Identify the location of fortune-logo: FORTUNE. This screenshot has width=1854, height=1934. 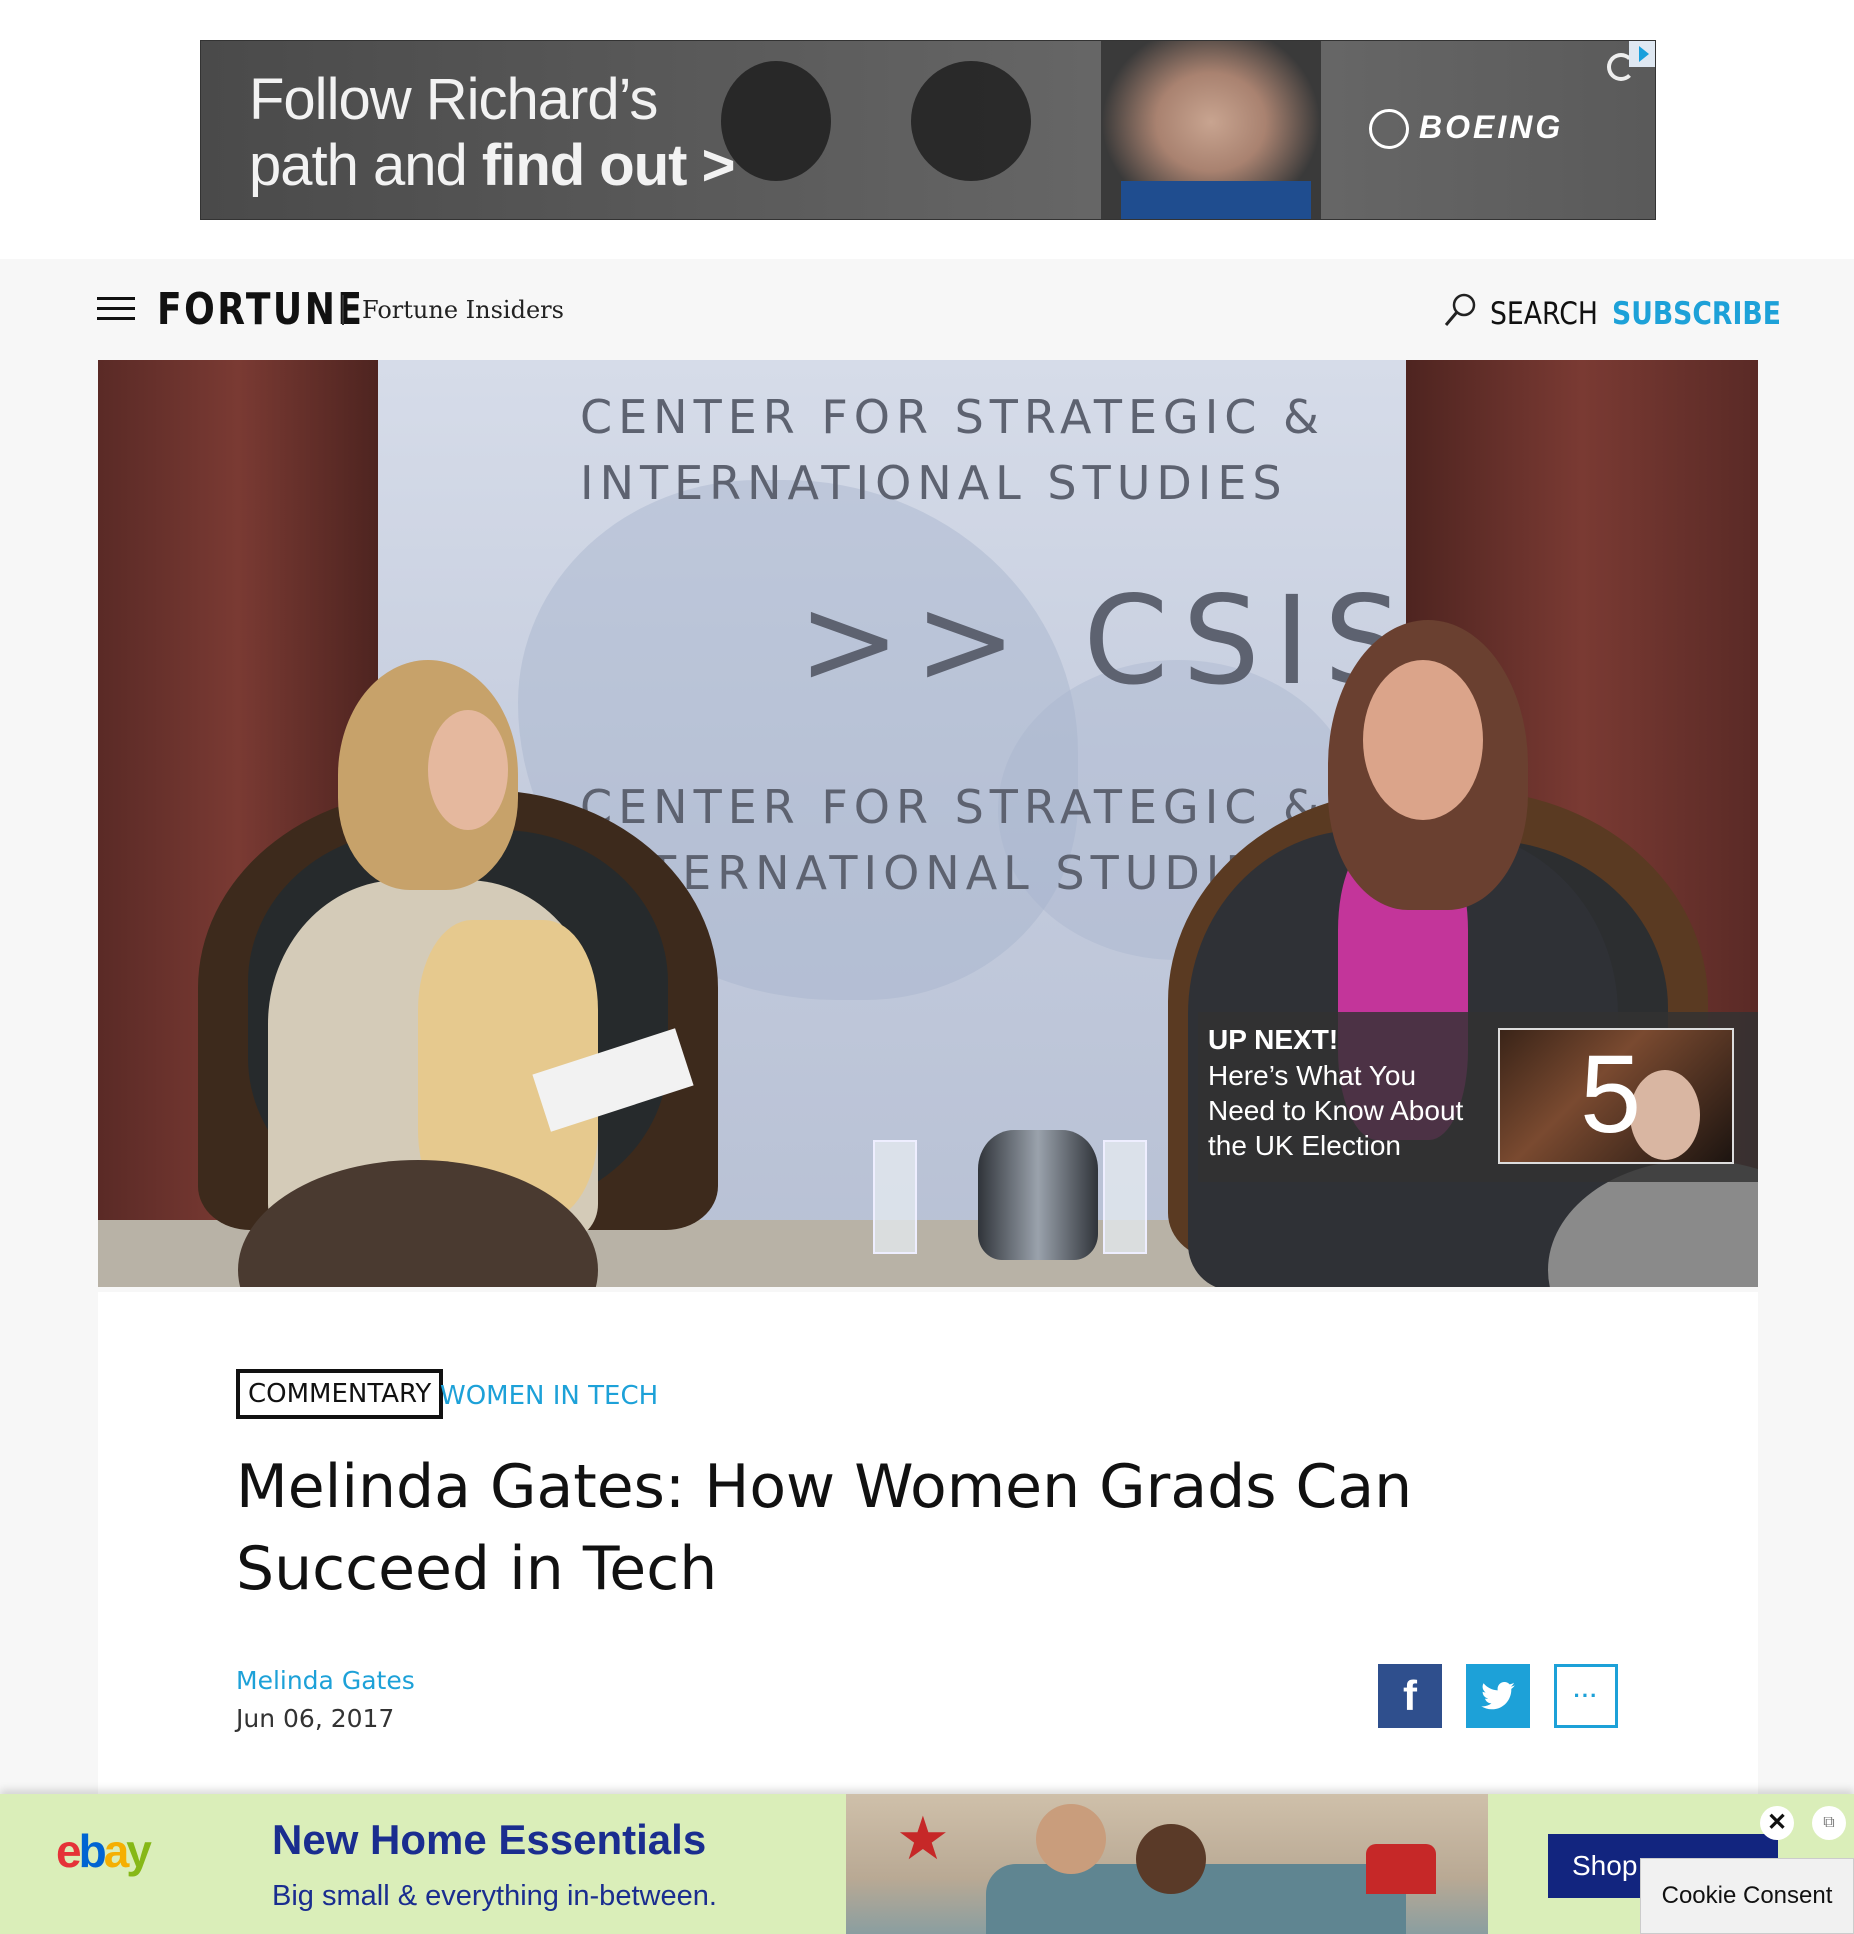
(260, 309).